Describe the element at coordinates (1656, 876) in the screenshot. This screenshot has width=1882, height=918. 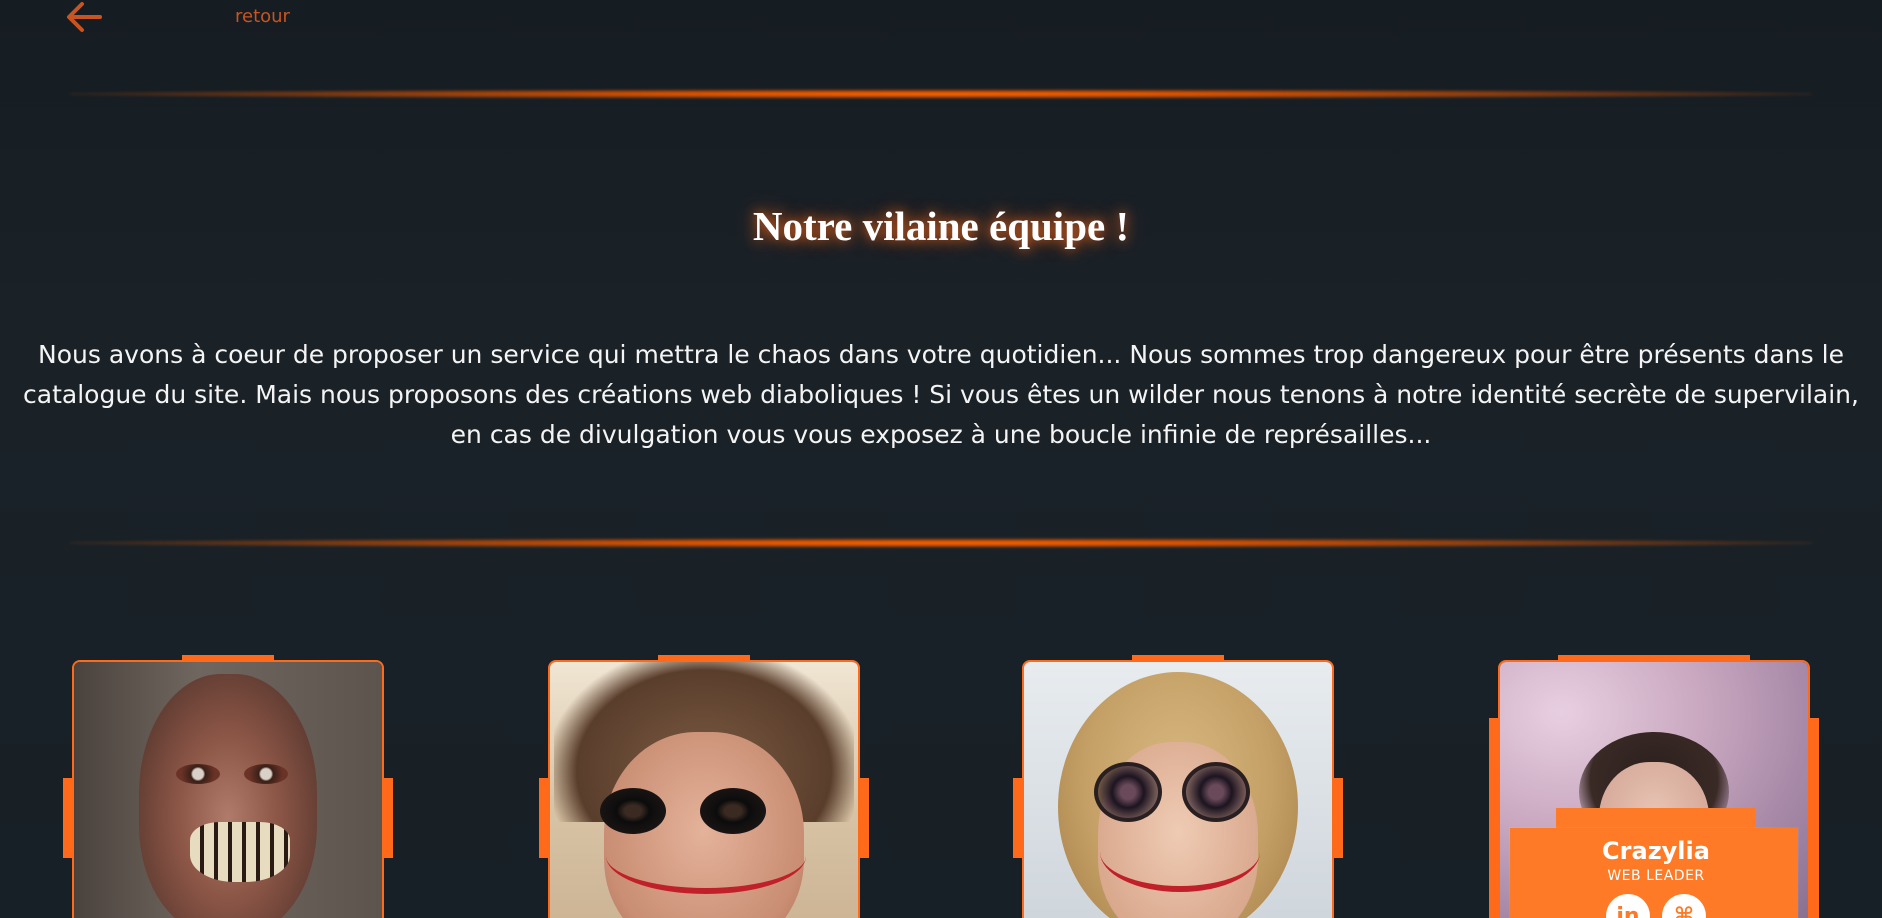
I see `member-role: WEB LEADER` at that location.